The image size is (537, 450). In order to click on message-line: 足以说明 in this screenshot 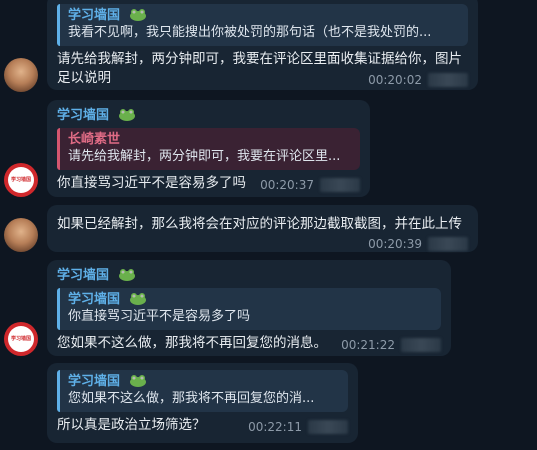, I will do `click(84, 78)`.